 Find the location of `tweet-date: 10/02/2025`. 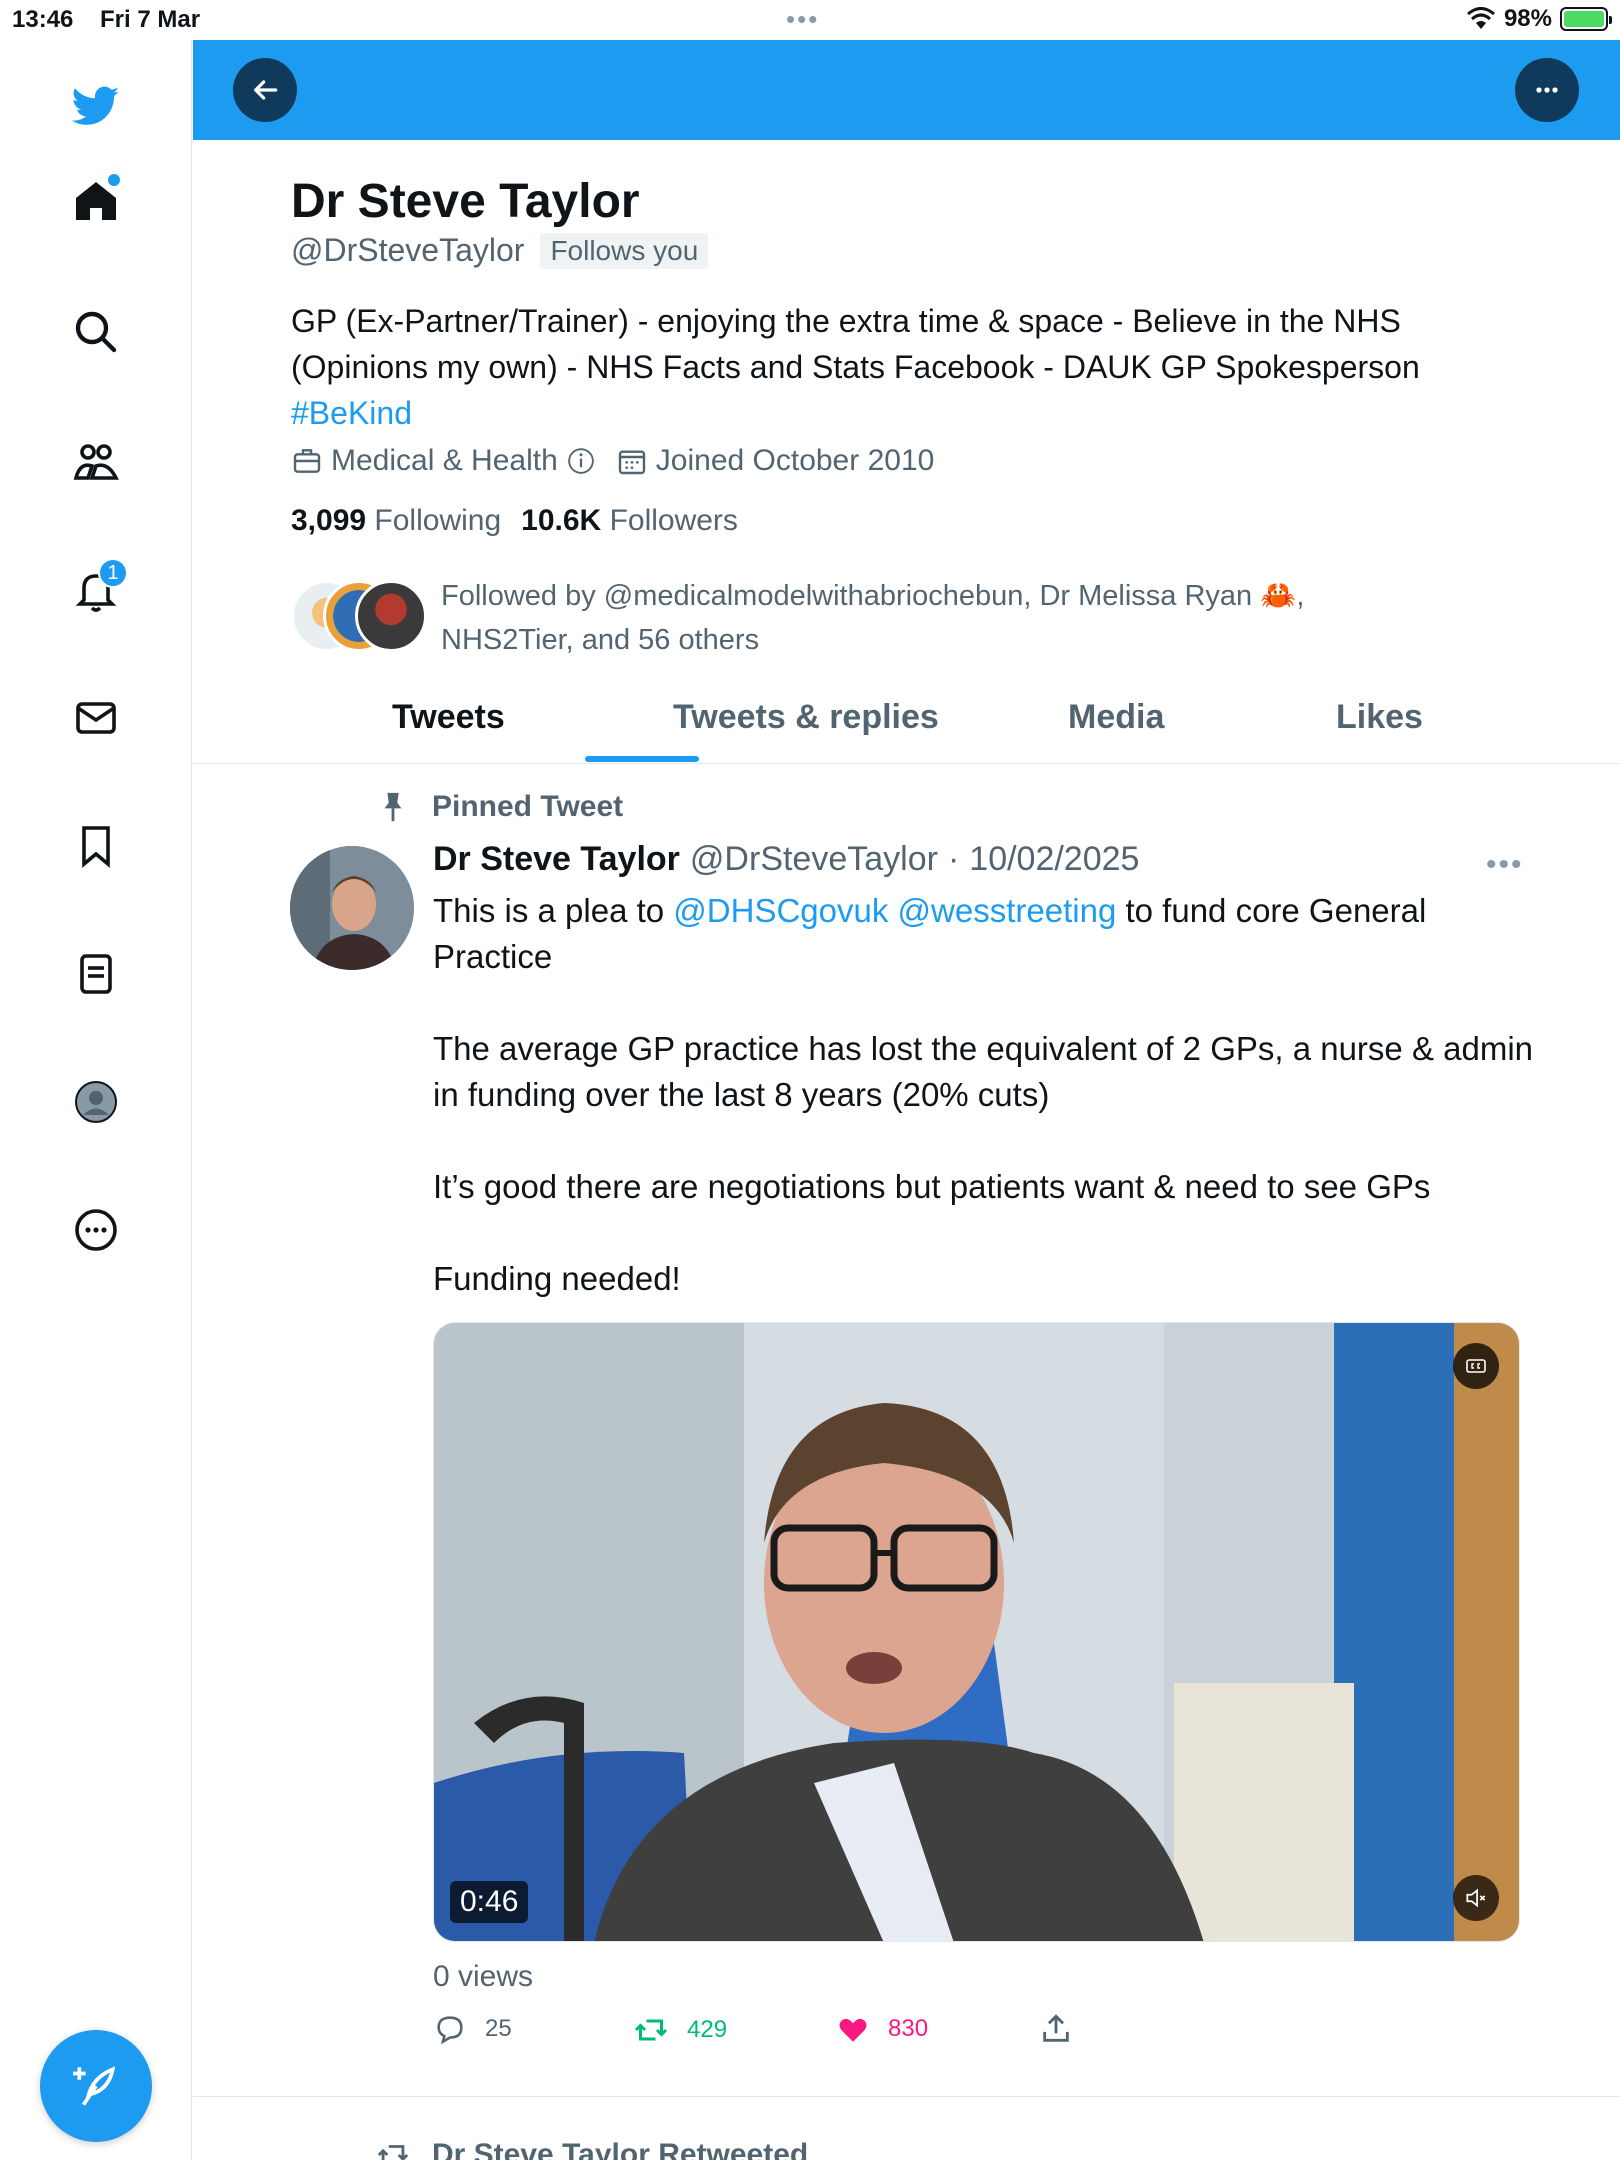

tweet-date: 10/02/2025 is located at coordinates (1054, 859).